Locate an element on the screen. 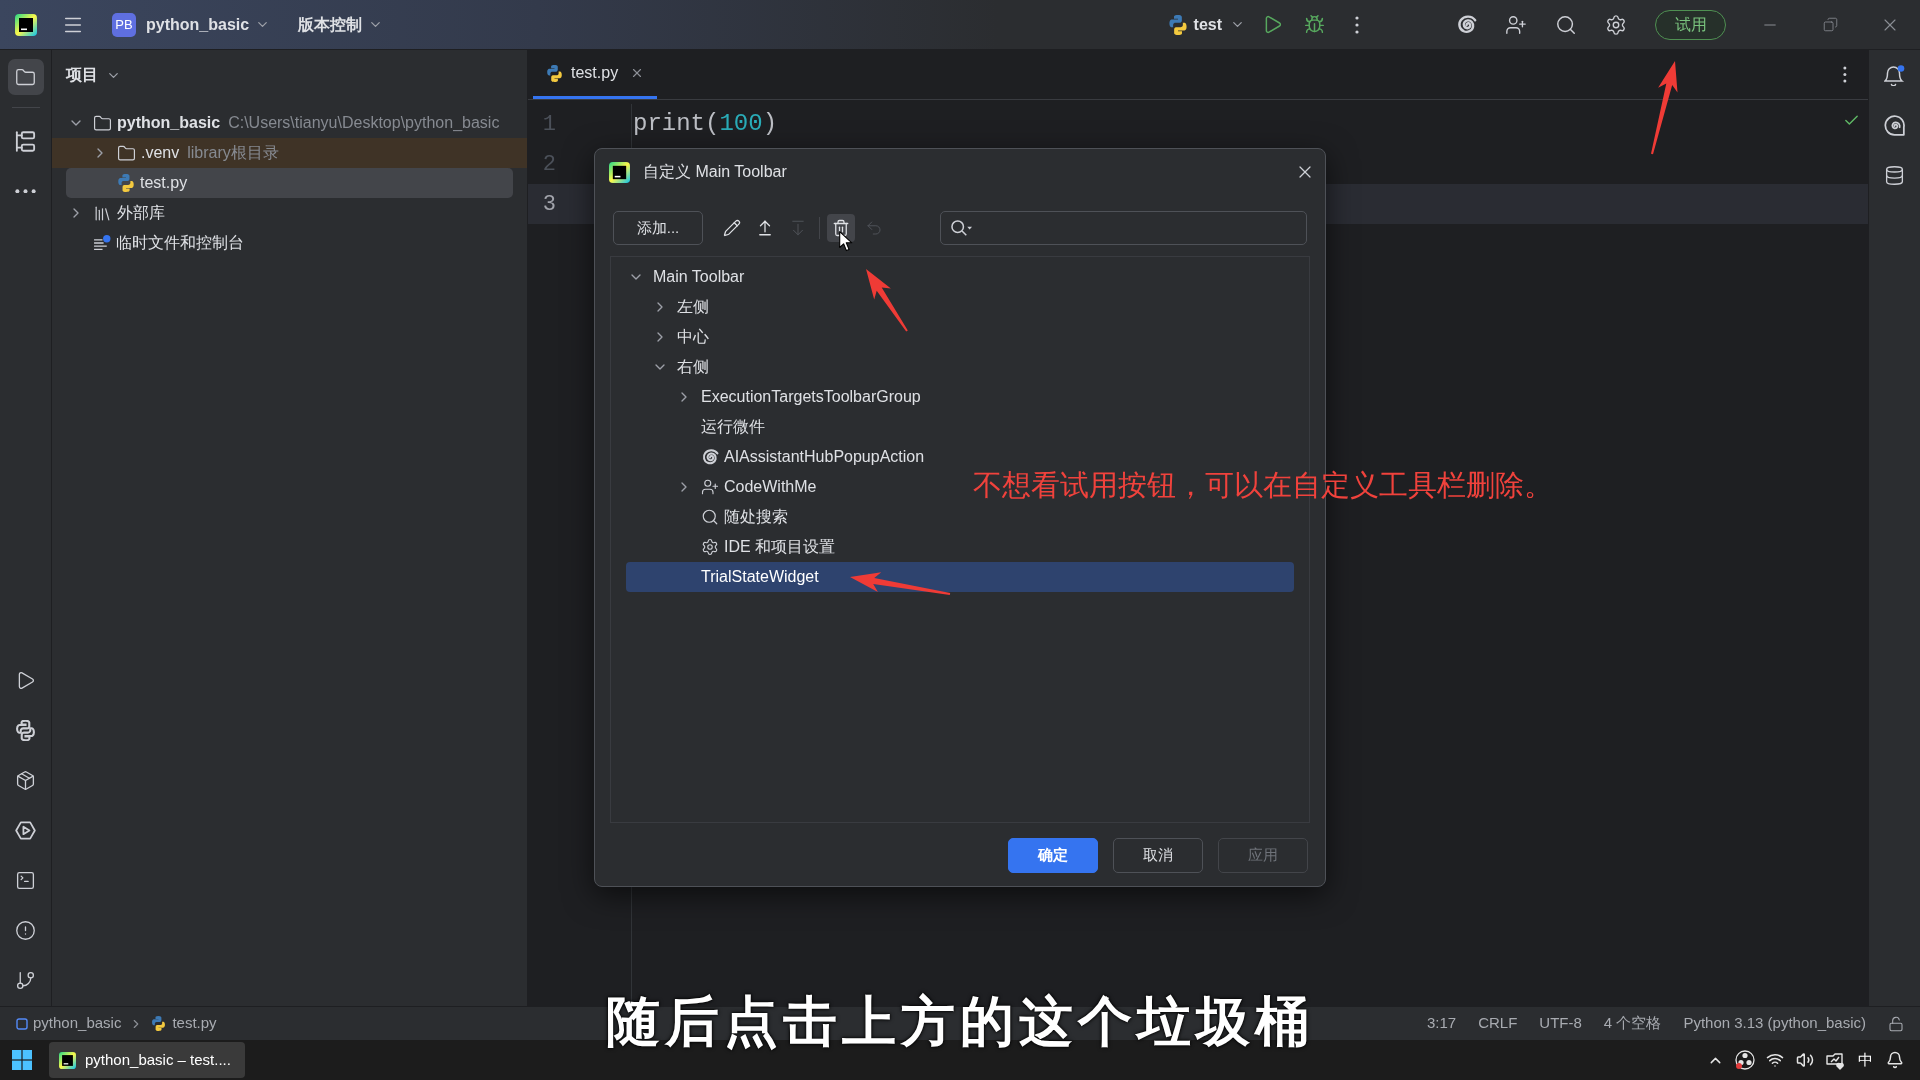  tree-item-label: test.py is located at coordinates (164, 183).